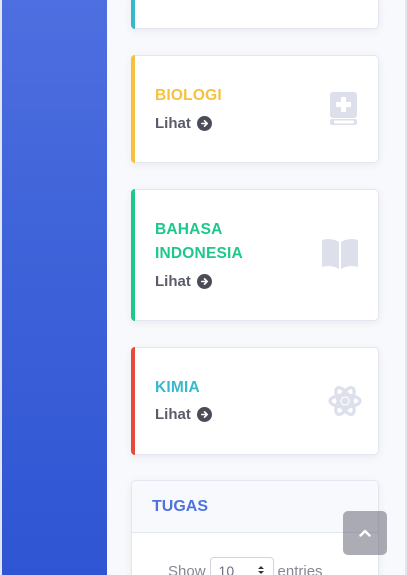 The image size is (407, 575). What do you see at coordinates (300, 568) in the screenshot?
I see `entries-label: entries` at bounding box center [300, 568].